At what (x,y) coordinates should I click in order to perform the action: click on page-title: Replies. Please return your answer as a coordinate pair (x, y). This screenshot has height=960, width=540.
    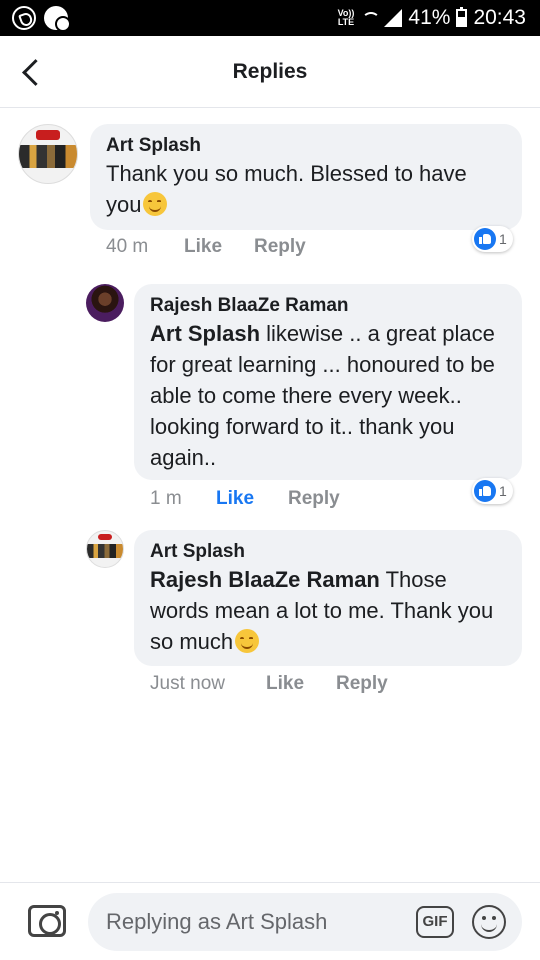
    Looking at the image, I should click on (270, 71).